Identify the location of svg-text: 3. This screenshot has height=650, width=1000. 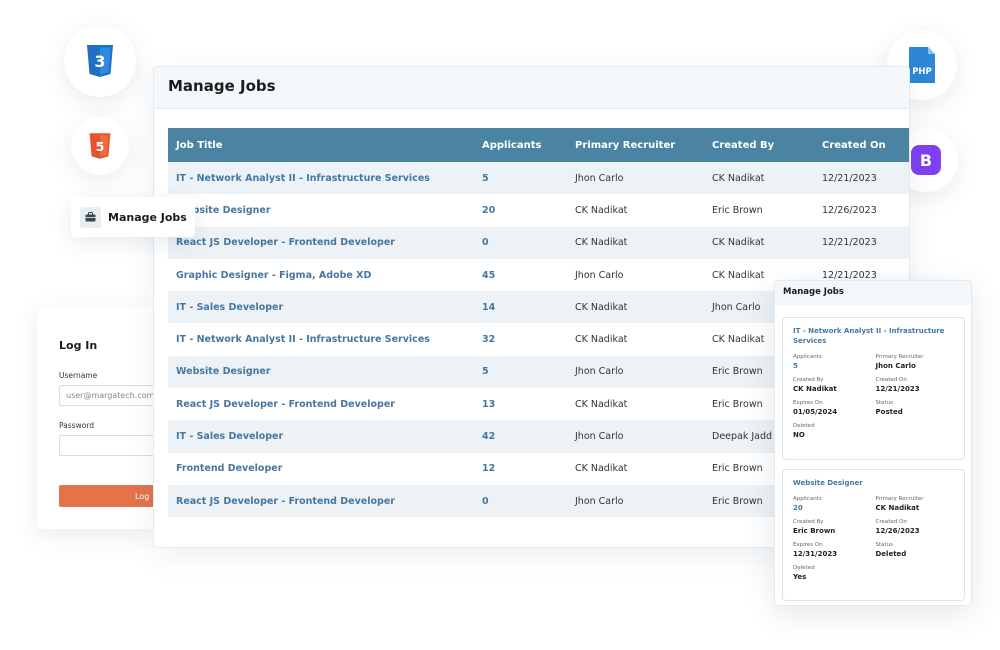
(99, 61).